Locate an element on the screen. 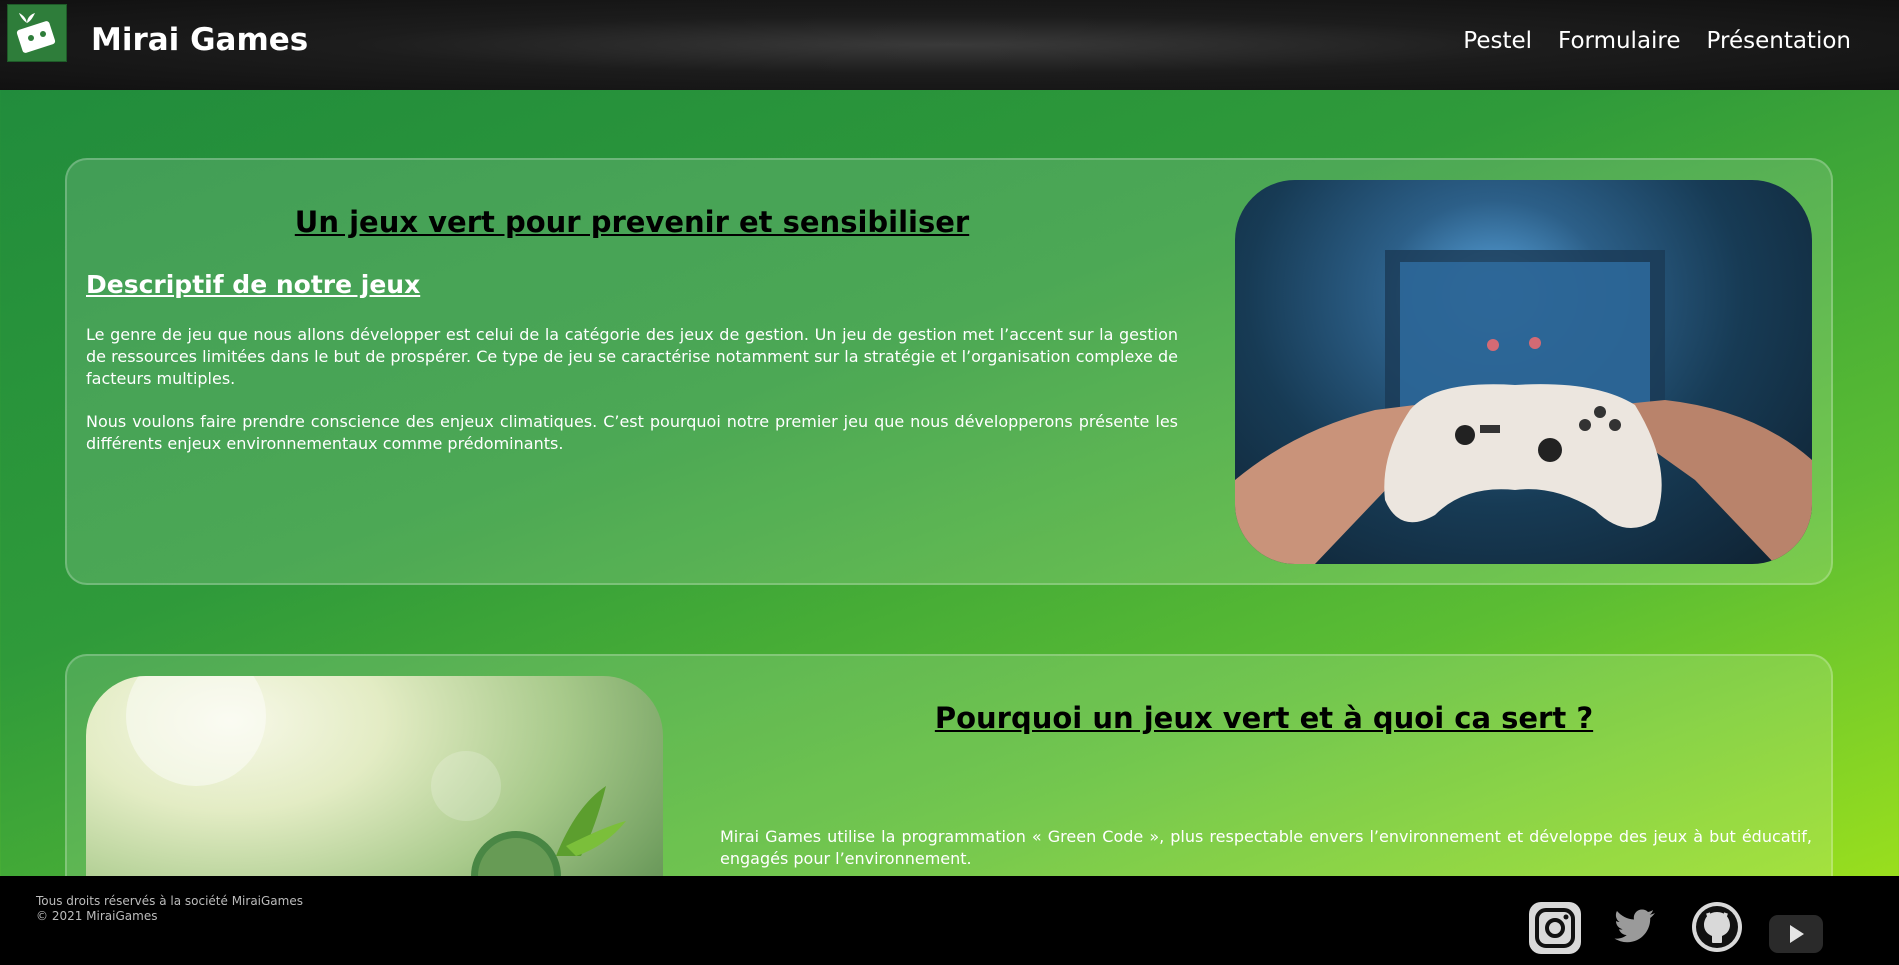 This screenshot has height=965, width=1899. nav-link-formulaire: Formulaire is located at coordinates (1619, 41).